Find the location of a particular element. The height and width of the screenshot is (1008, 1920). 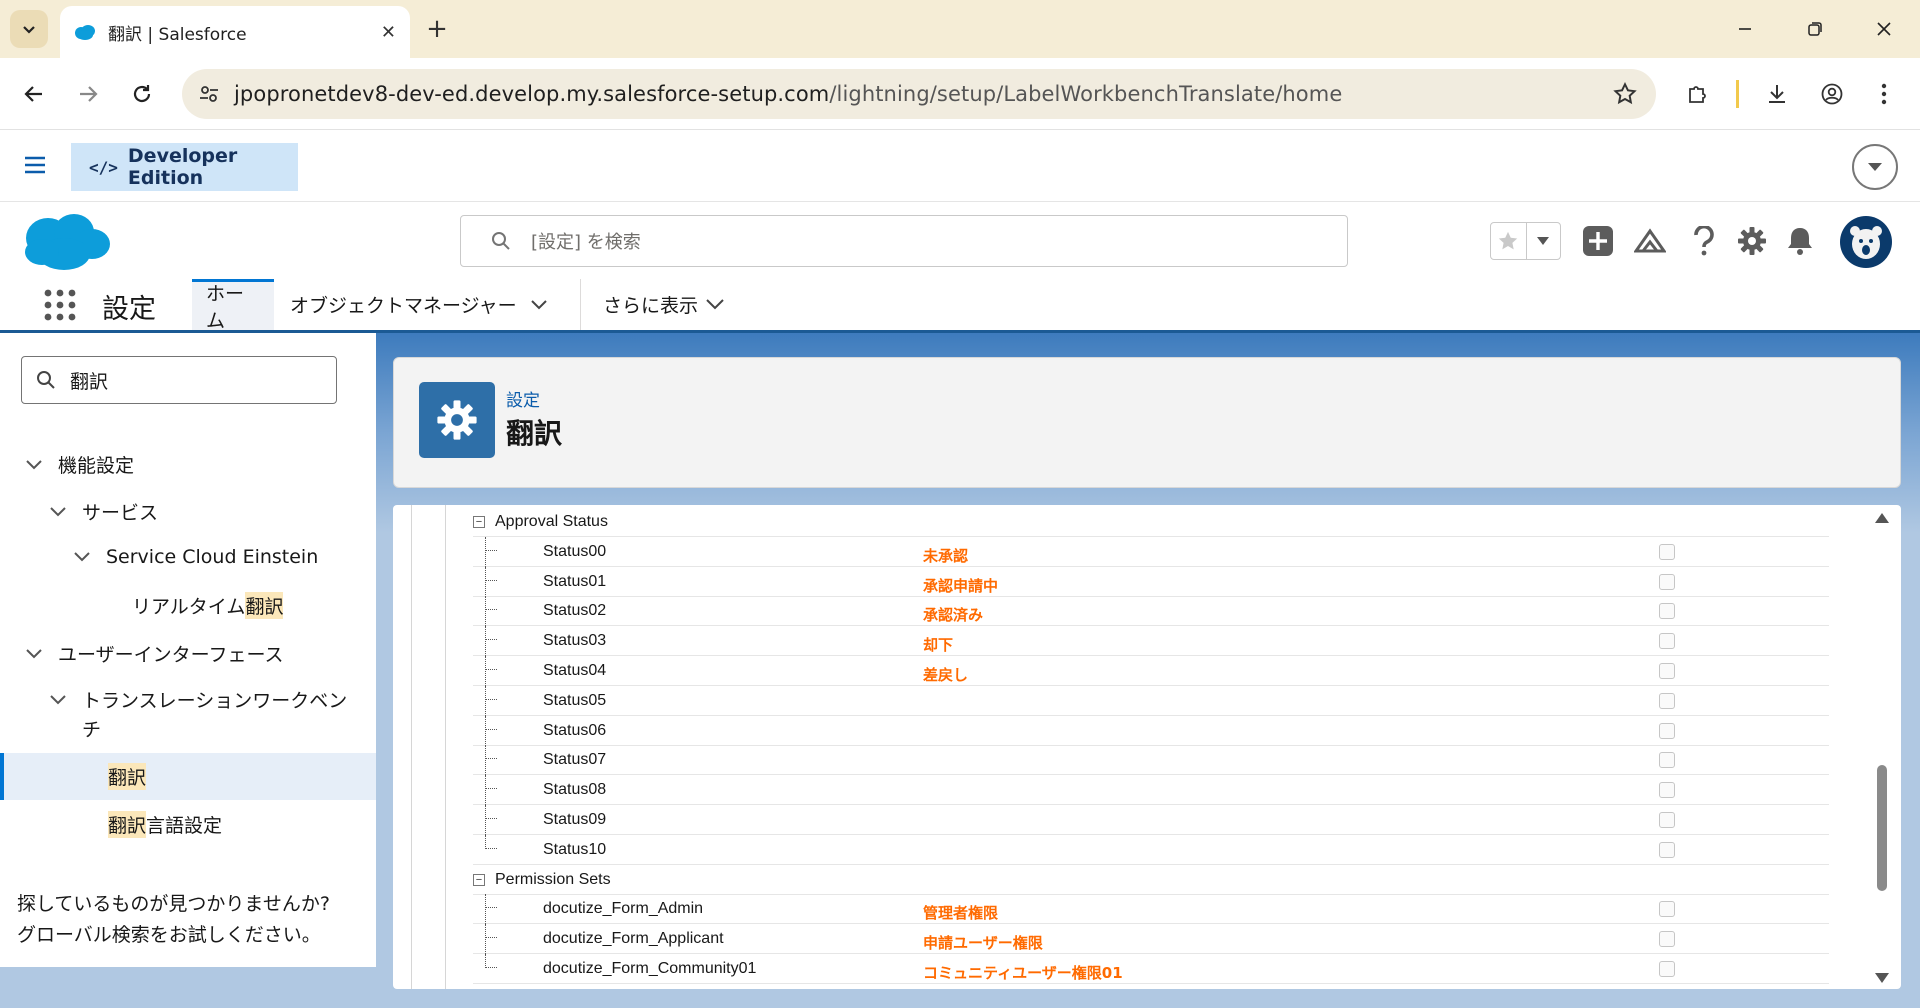

column-divider is located at coordinates (411, 747).